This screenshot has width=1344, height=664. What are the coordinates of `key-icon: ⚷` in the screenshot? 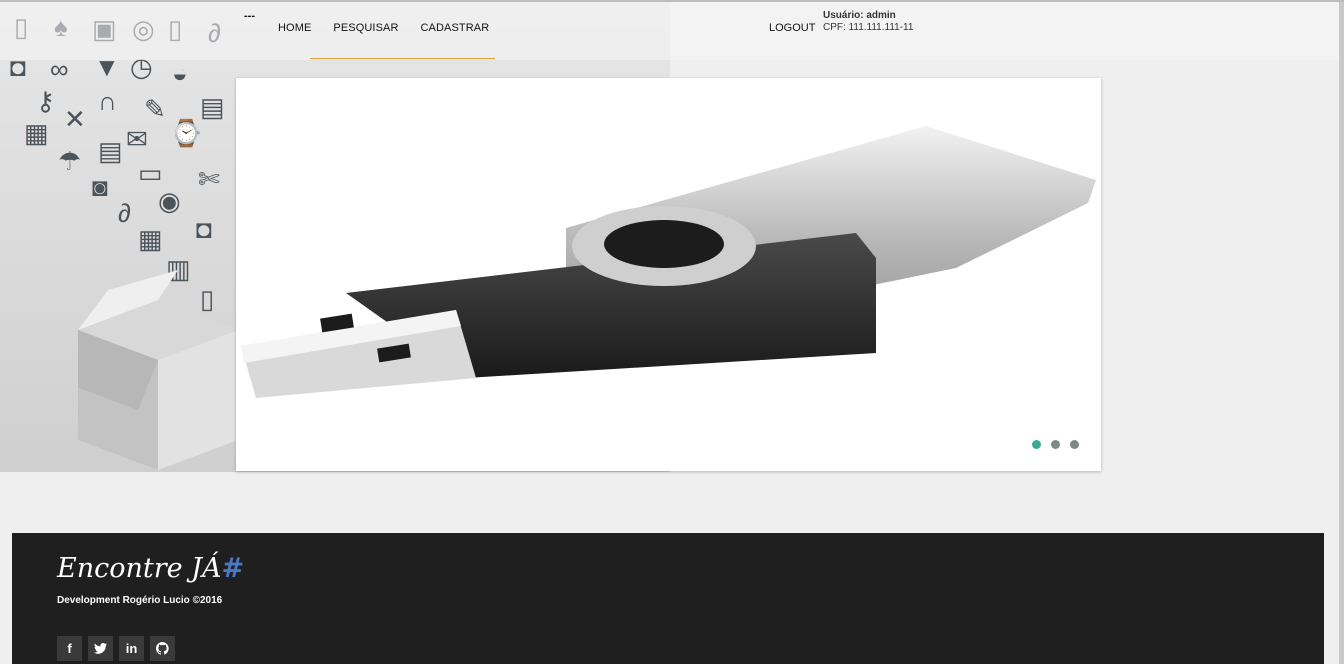 It's located at (46, 101).